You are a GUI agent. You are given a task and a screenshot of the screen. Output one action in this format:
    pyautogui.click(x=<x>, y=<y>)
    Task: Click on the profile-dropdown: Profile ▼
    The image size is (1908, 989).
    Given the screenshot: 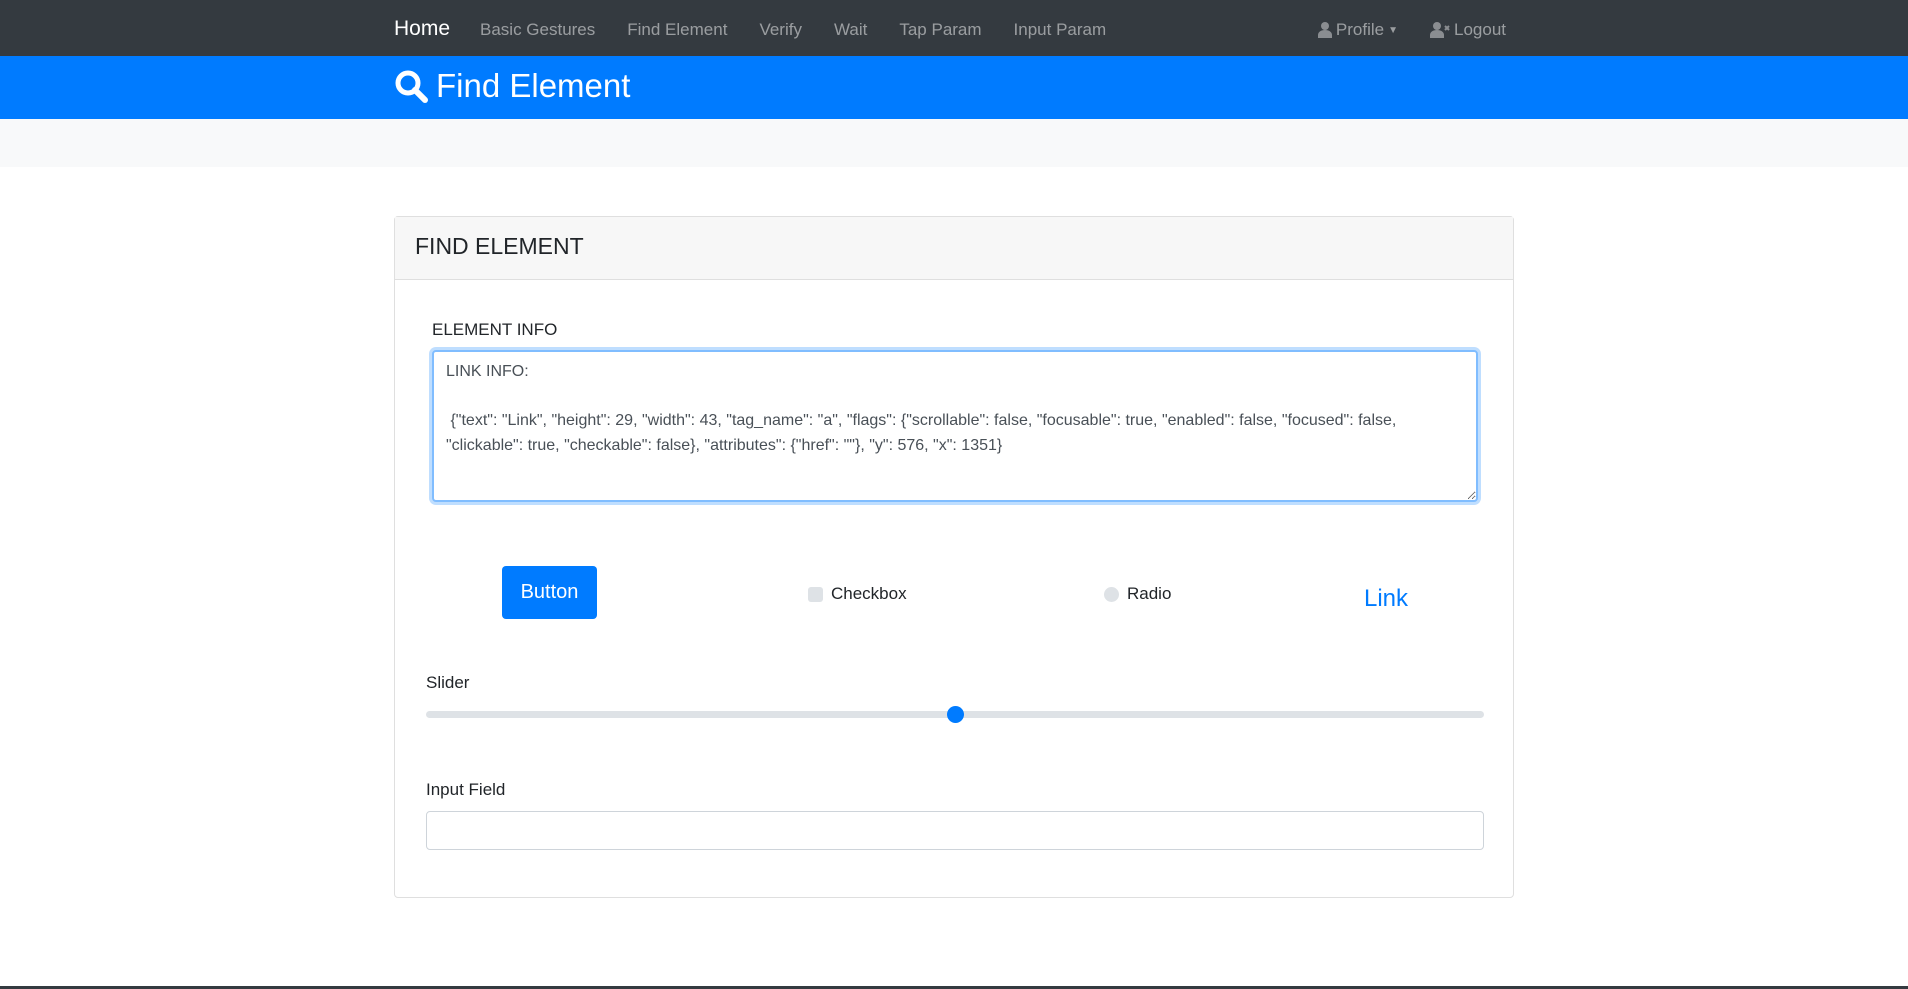 What is the action you would take?
    pyautogui.click(x=1357, y=30)
    